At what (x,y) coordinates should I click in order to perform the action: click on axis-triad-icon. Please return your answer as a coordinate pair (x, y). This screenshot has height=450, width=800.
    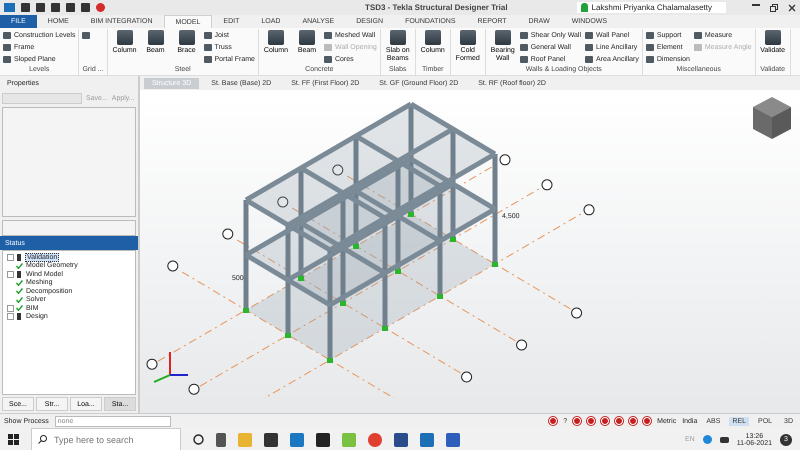
    Looking at the image, I should click on (171, 367).